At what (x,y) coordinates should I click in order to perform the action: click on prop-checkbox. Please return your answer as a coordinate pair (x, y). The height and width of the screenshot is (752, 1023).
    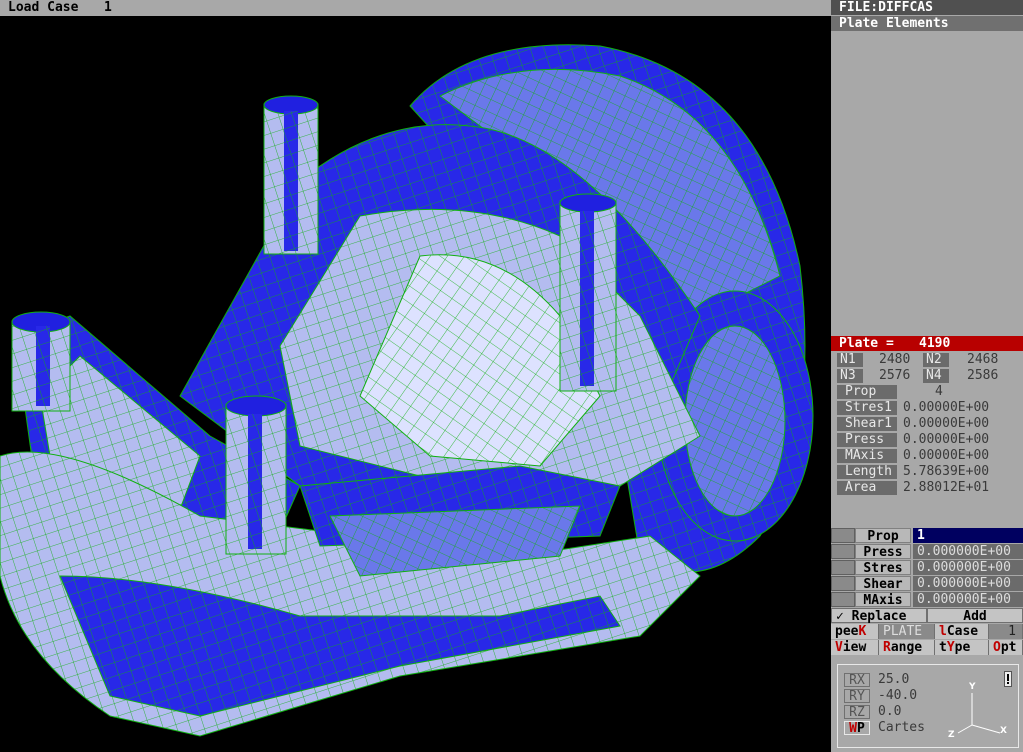
    Looking at the image, I should click on (843, 535).